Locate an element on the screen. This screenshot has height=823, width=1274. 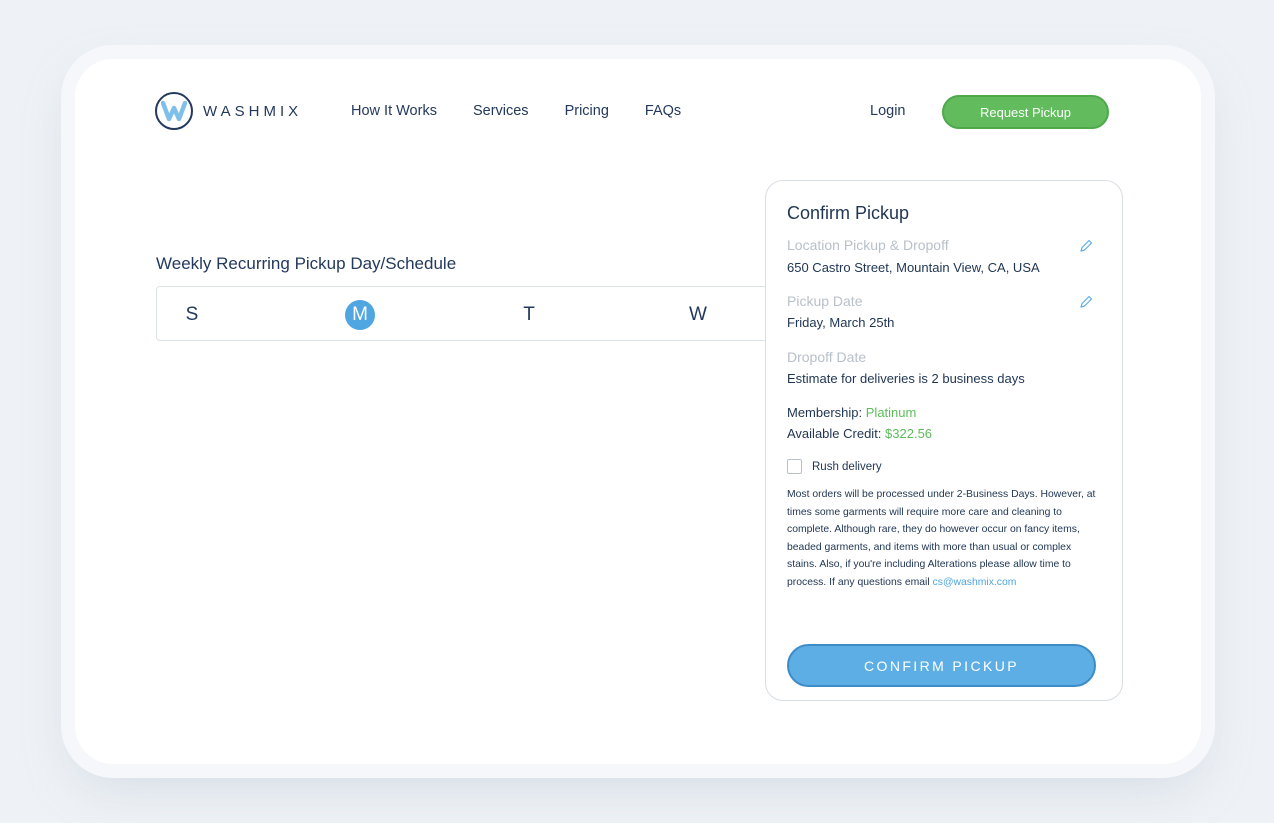
logo: WASHMIX is located at coordinates (228, 111).